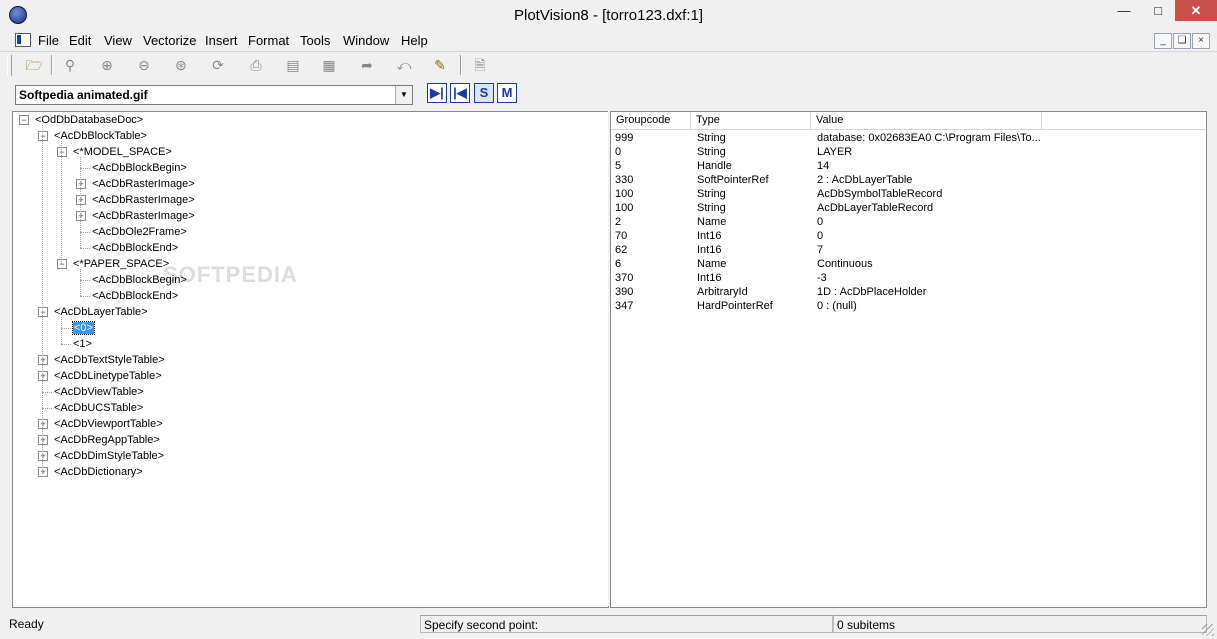 This screenshot has height=639, width=1217. What do you see at coordinates (1201, 41) in the screenshot?
I see `mdi-close-button: ×` at bounding box center [1201, 41].